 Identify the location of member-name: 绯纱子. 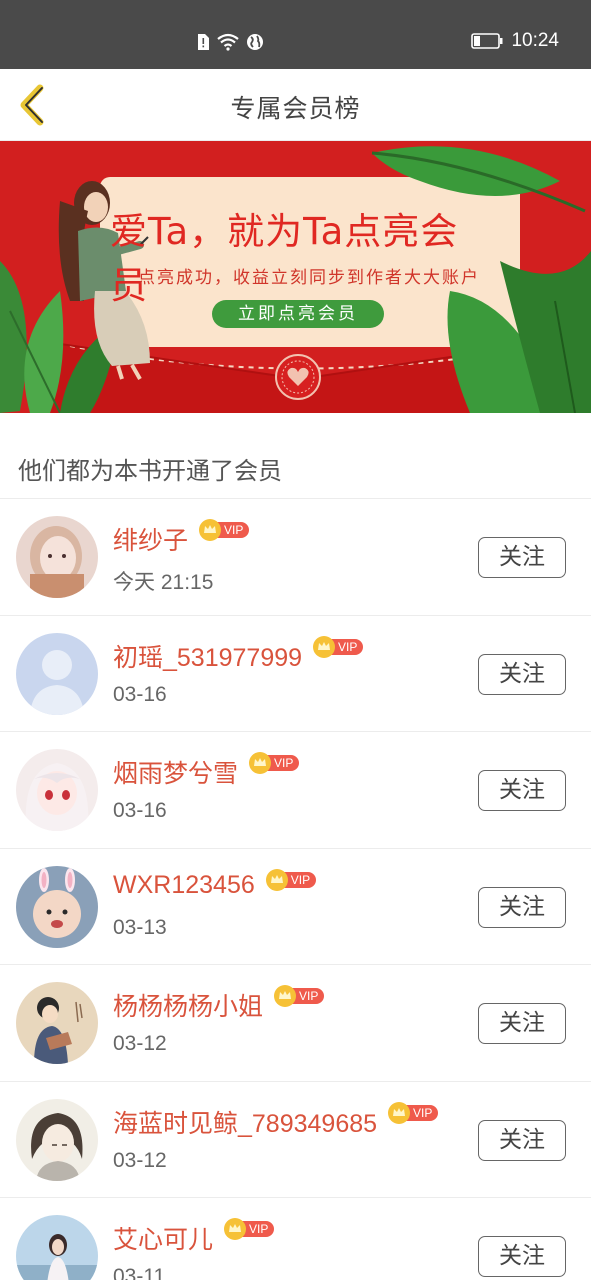
(150, 539).